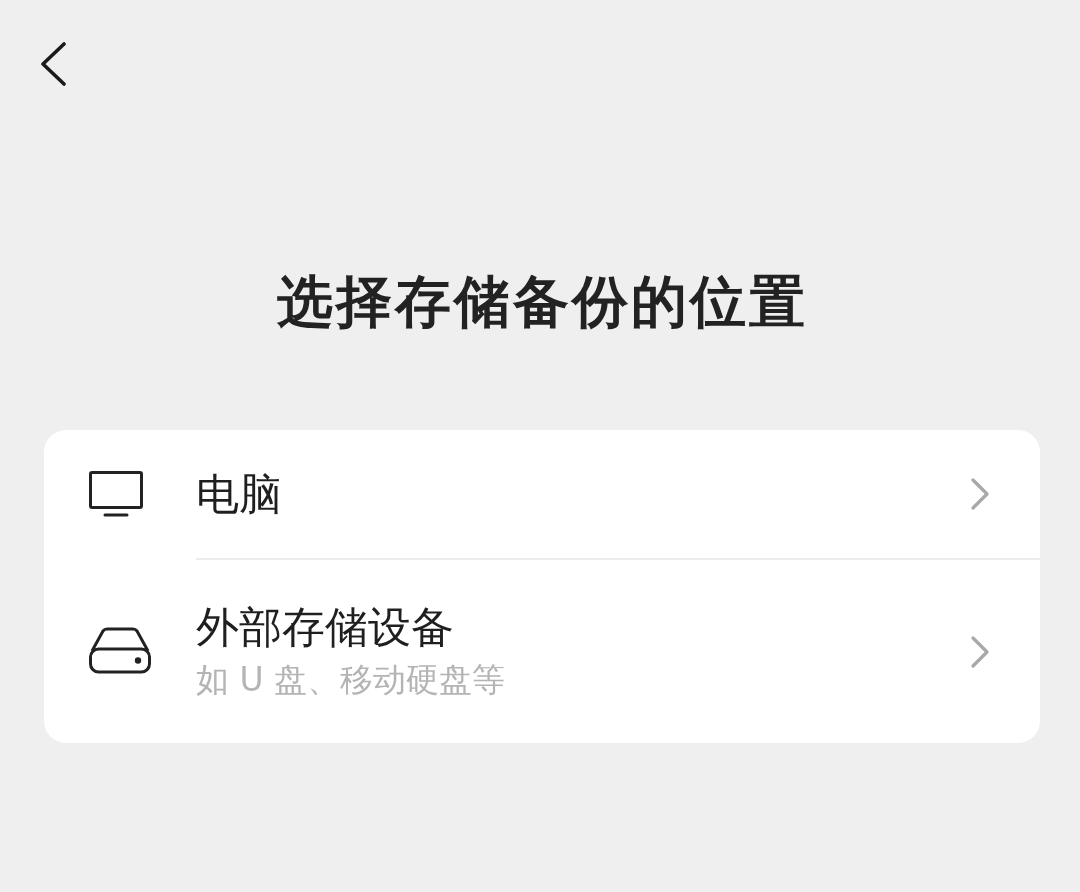  Describe the element at coordinates (351, 679) in the screenshot. I see `item-subtitle: 如 U 盘、移动硬盘等` at that location.